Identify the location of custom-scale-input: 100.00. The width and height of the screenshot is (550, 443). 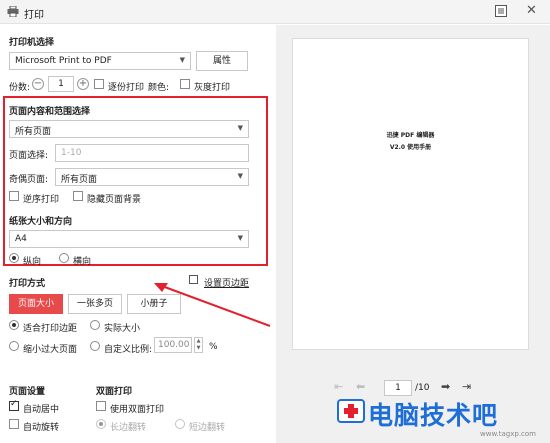
(173, 345).